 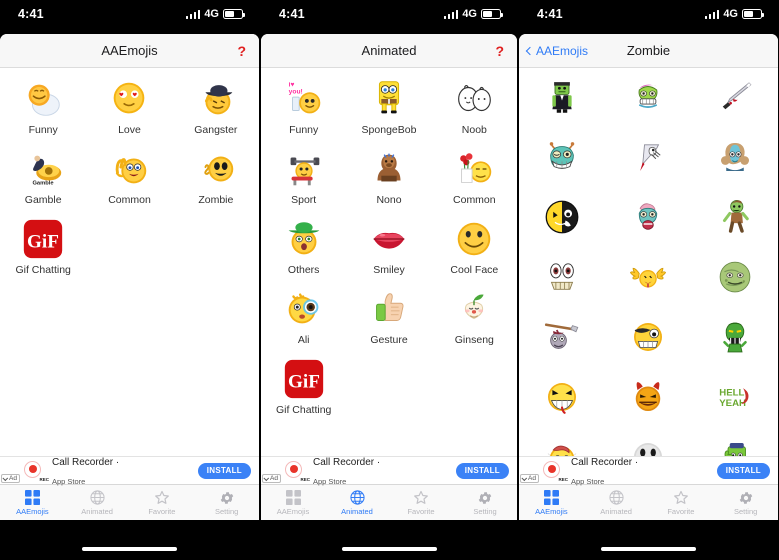 What do you see at coordinates (303, 175) in the screenshot?
I see `category-item: Sport` at bounding box center [303, 175].